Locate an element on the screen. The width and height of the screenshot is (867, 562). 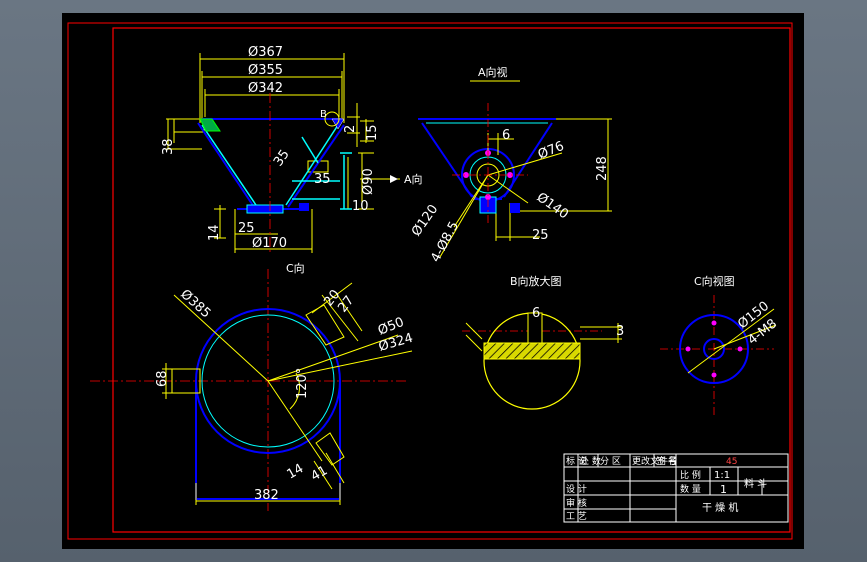
dim-b-w6: 6 is located at coordinates (536, 313).